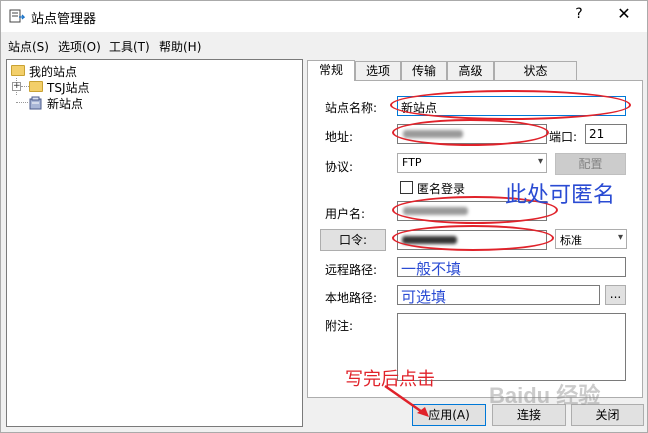 This screenshot has width=648, height=433. What do you see at coordinates (339, 137) in the screenshot?
I see `address-label: 地址:` at bounding box center [339, 137].